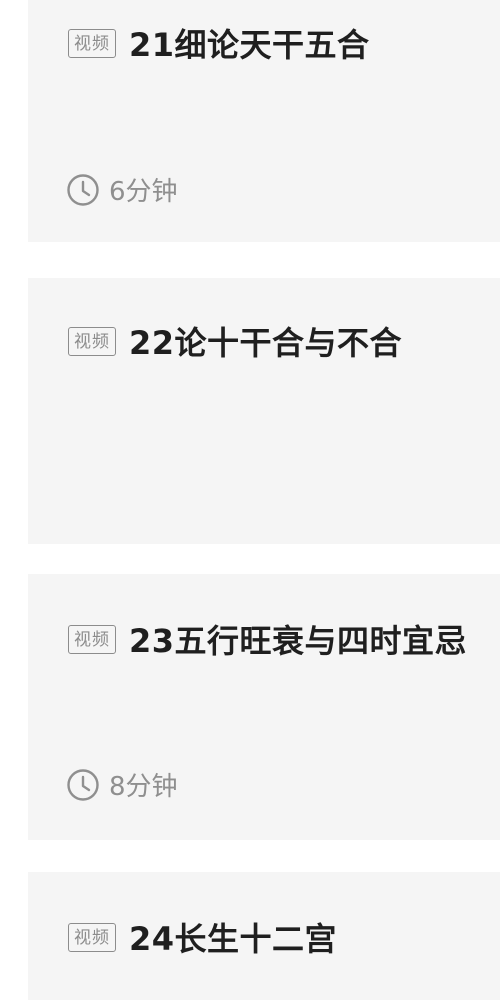 This screenshot has height=1000, width=500. Describe the element at coordinates (266, 343) in the screenshot. I see `course-title: 22论十干合与不合` at that location.